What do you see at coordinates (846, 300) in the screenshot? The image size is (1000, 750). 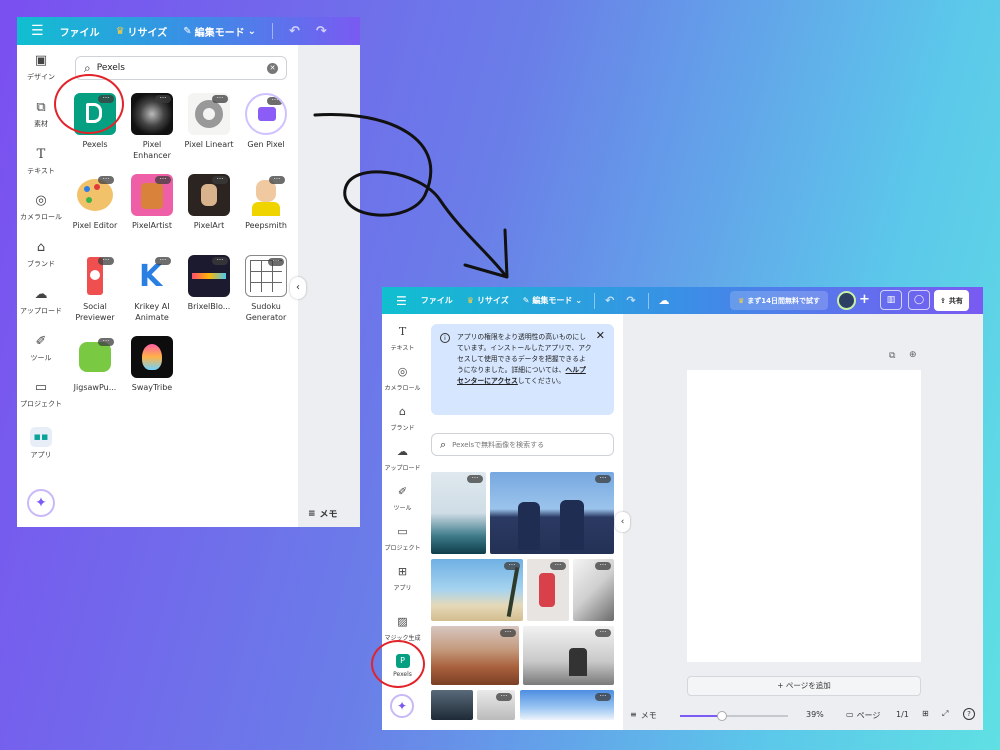 I see `avatar` at bounding box center [846, 300].